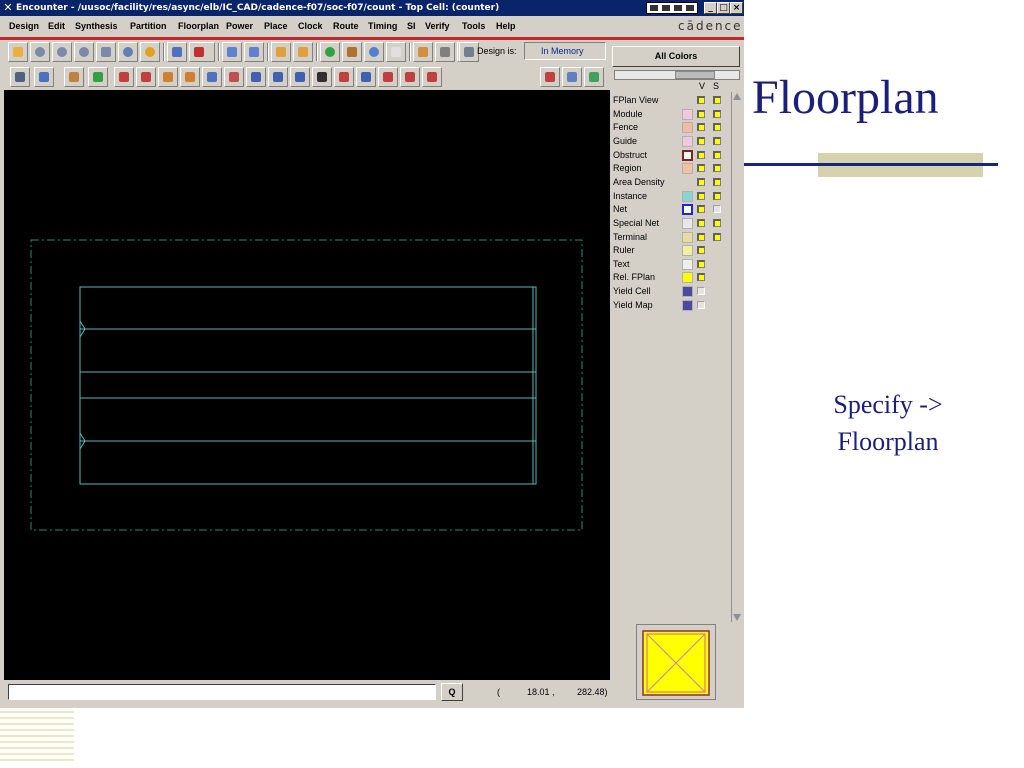 This screenshot has height=768, width=1024. Describe the element at coordinates (736, 357) in the screenshot. I see `layer-panel-scrollbar` at that location.